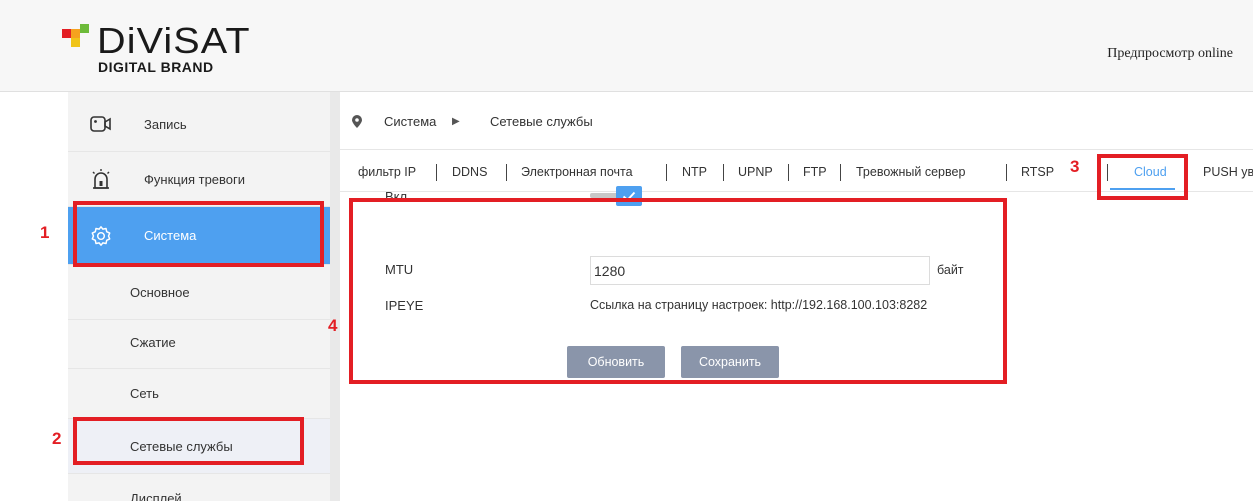 The height and width of the screenshot is (501, 1253). I want to click on sidebar-item-network: Сеть, so click(199, 394).